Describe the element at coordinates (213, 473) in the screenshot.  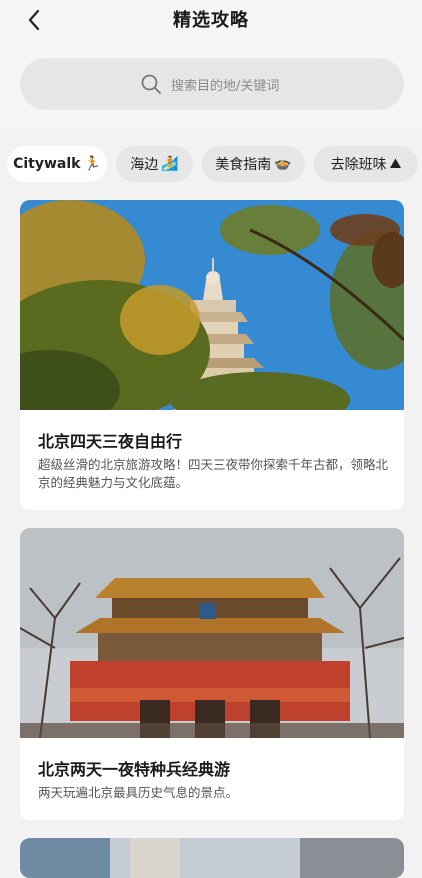
I see `card-description: 超级丝滑的北京旅游攻略！四天三夜带你探索千年古都，领略北京的经典魅力与文化底蕴。` at that location.